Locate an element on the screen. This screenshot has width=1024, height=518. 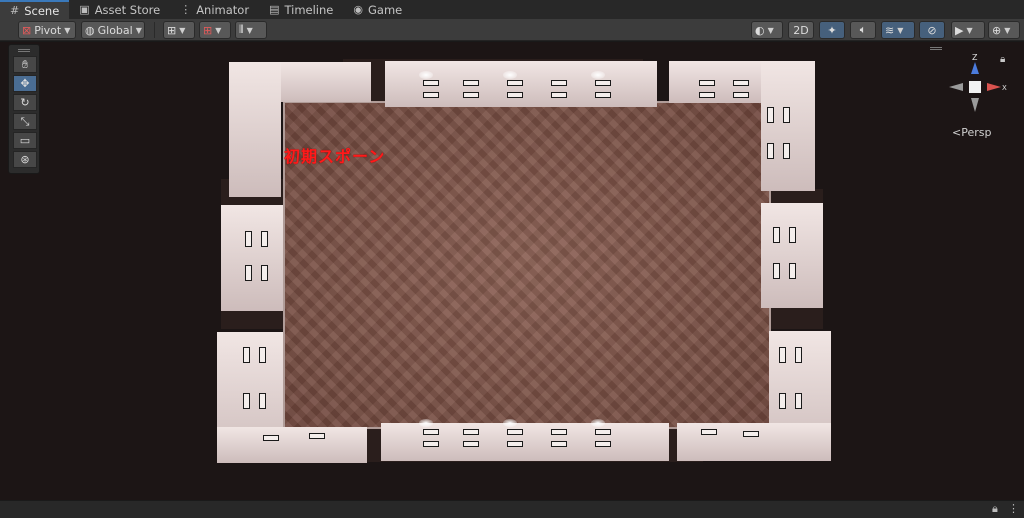
move-arrows-icon: ✥ is located at coordinates (25, 83).